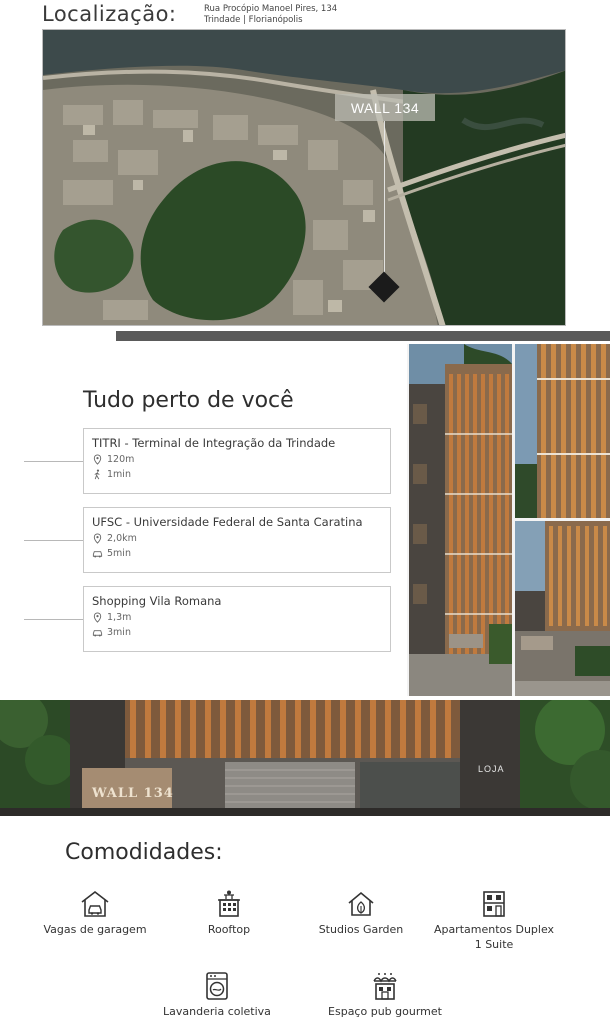  What do you see at coordinates (122, 538) in the screenshot?
I see `distance-value: 2,0km` at bounding box center [122, 538].